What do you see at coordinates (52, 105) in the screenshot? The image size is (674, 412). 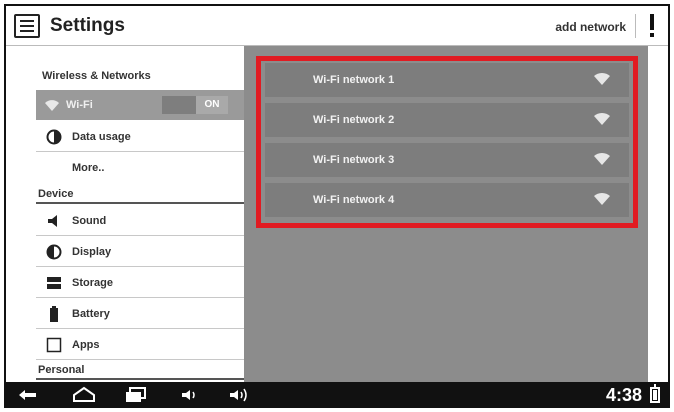 I see `wifi-icon` at bounding box center [52, 105].